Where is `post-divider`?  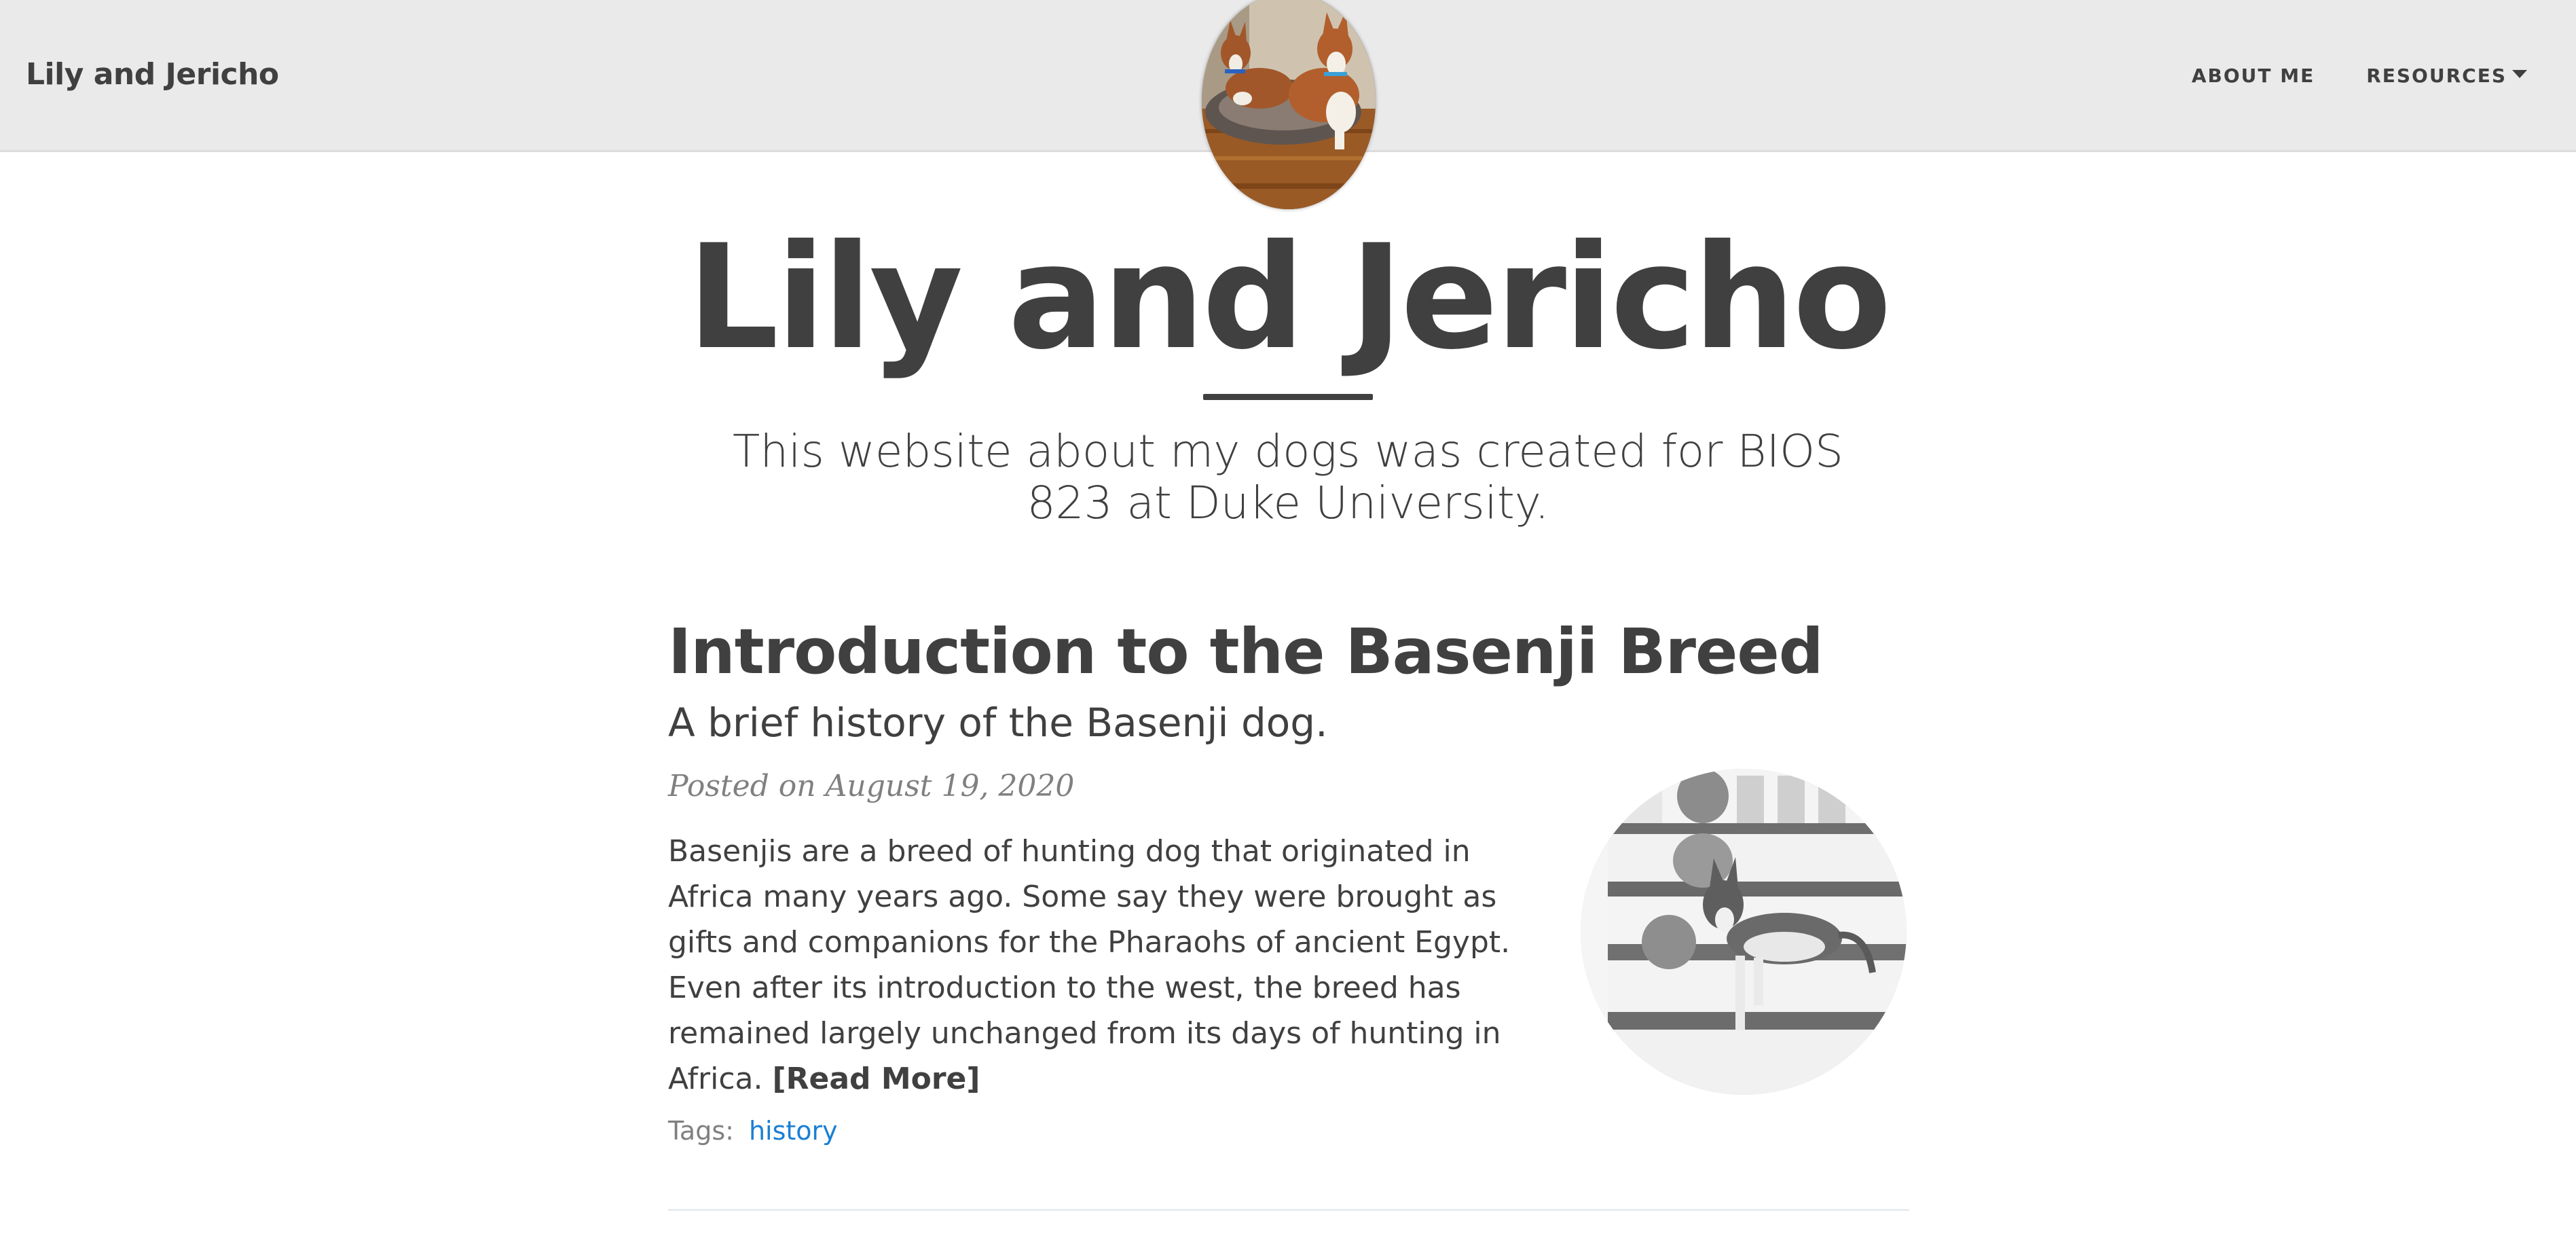 post-divider is located at coordinates (1288, 1210).